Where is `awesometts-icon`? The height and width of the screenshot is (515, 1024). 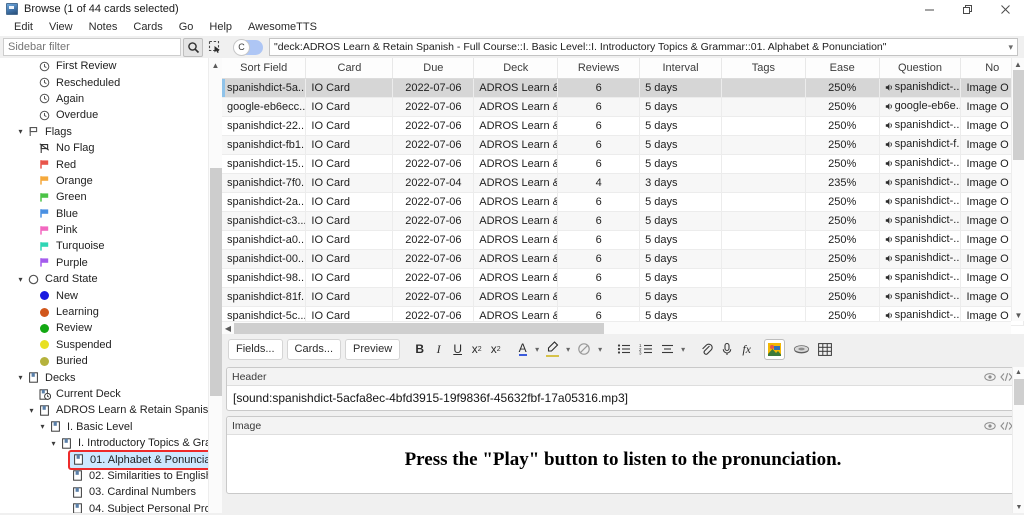
awesometts-icon is located at coordinates (801, 349).